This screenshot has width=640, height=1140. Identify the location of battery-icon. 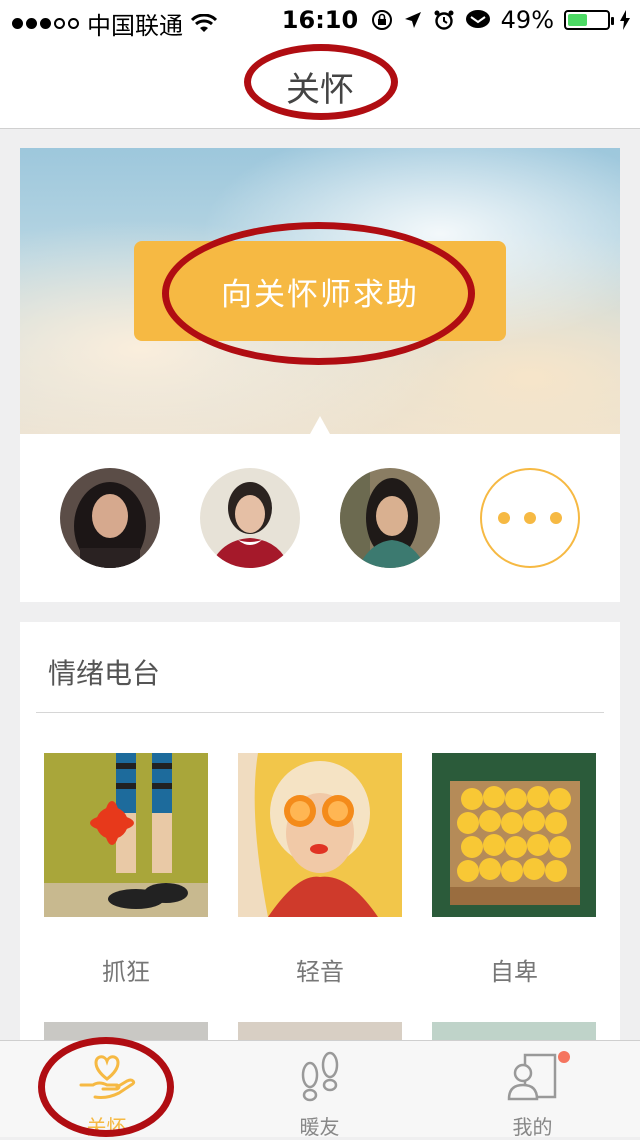
(589, 20).